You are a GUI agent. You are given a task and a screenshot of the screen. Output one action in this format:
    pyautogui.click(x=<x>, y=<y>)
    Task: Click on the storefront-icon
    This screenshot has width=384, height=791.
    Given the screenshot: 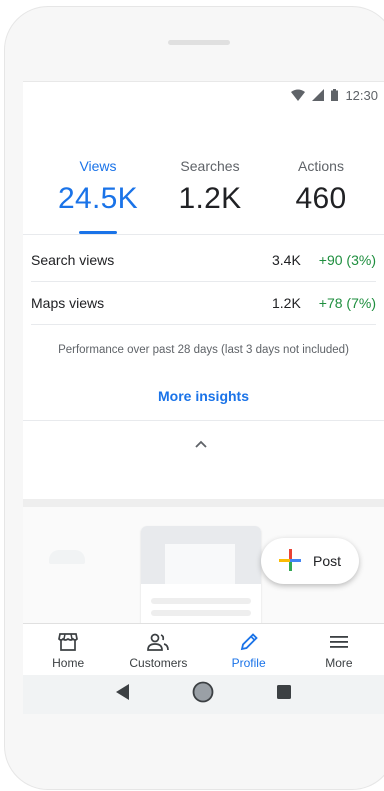 What is the action you would take?
    pyautogui.click(x=200, y=564)
    